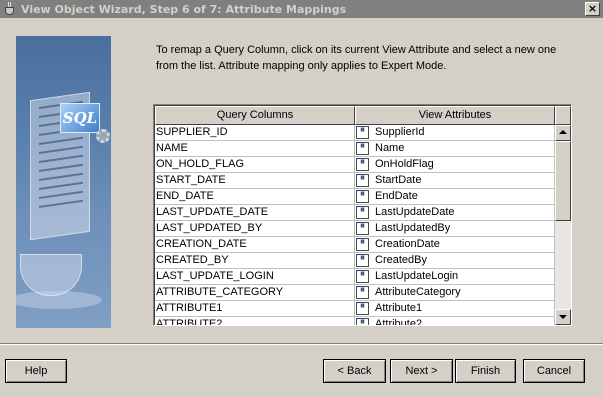 The height and width of the screenshot is (397, 603). Describe the element at coordinates (401, 260) in the screenshot. I see `view-attribute-label: CreatedBy` at that location.